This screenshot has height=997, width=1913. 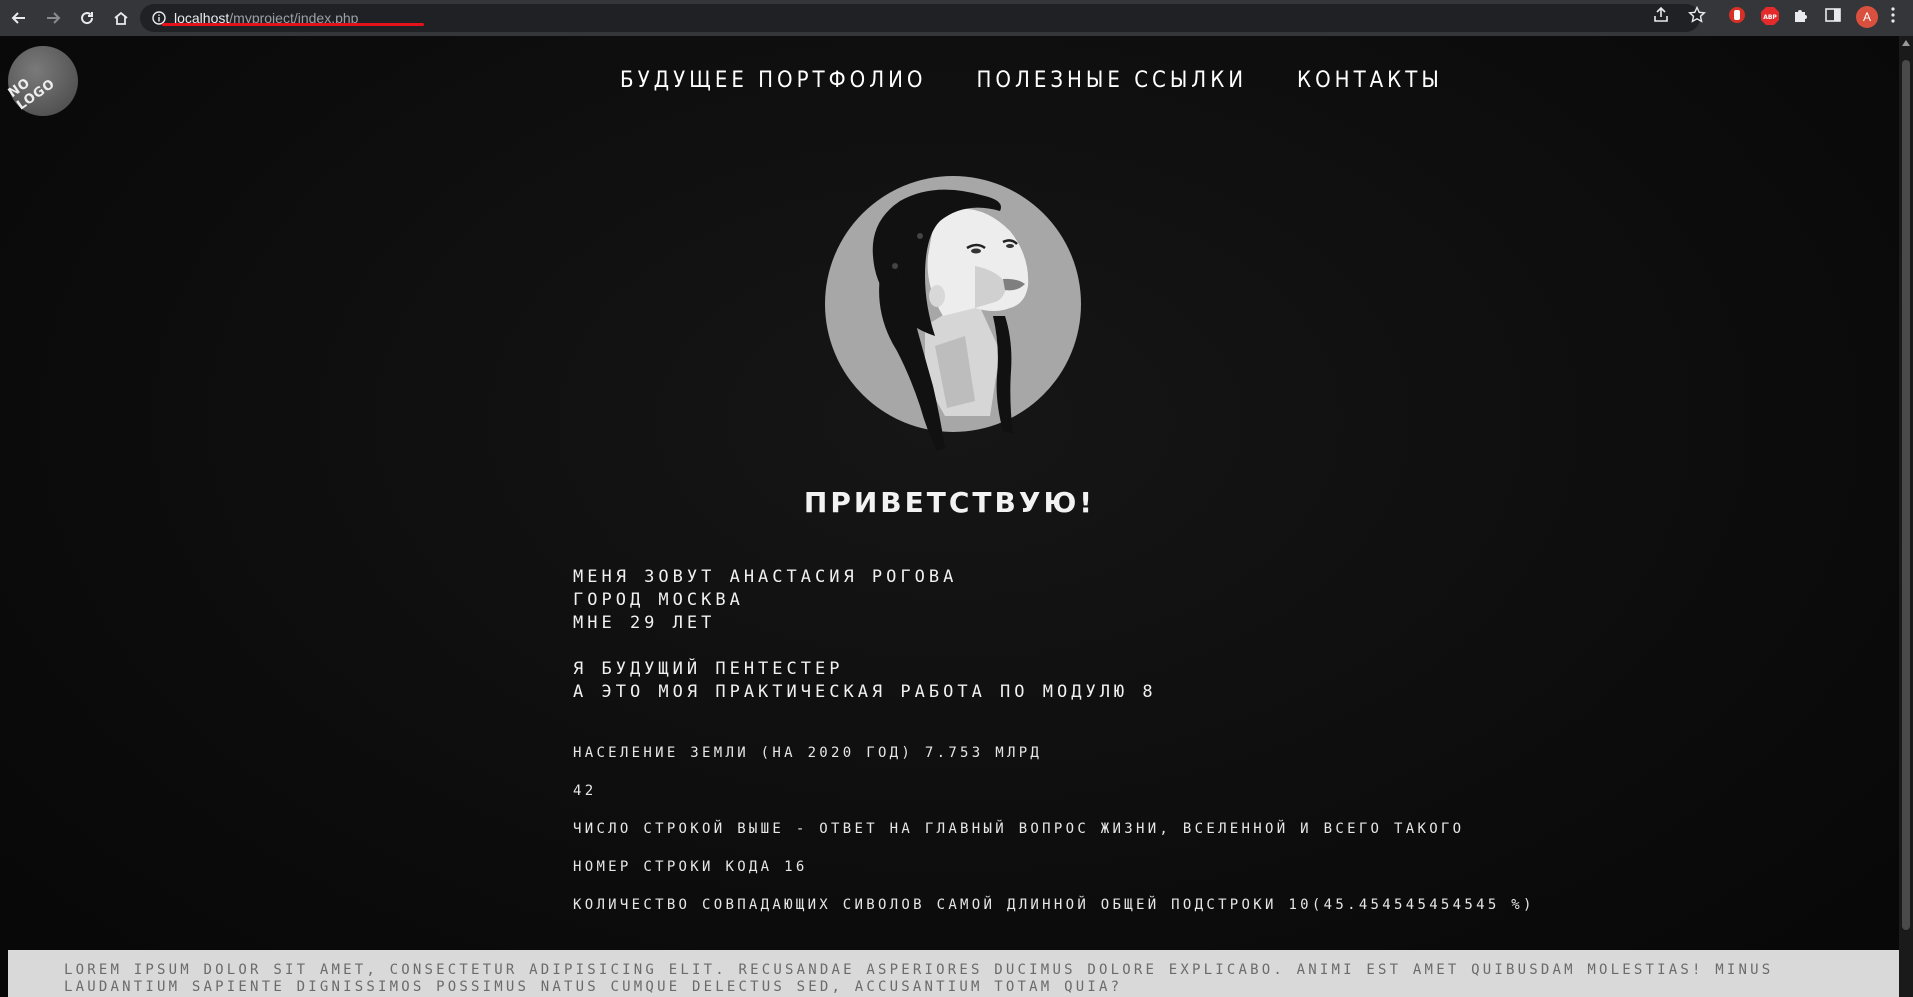 I want to click on portrait-avatar, so click(x=953, y=316).